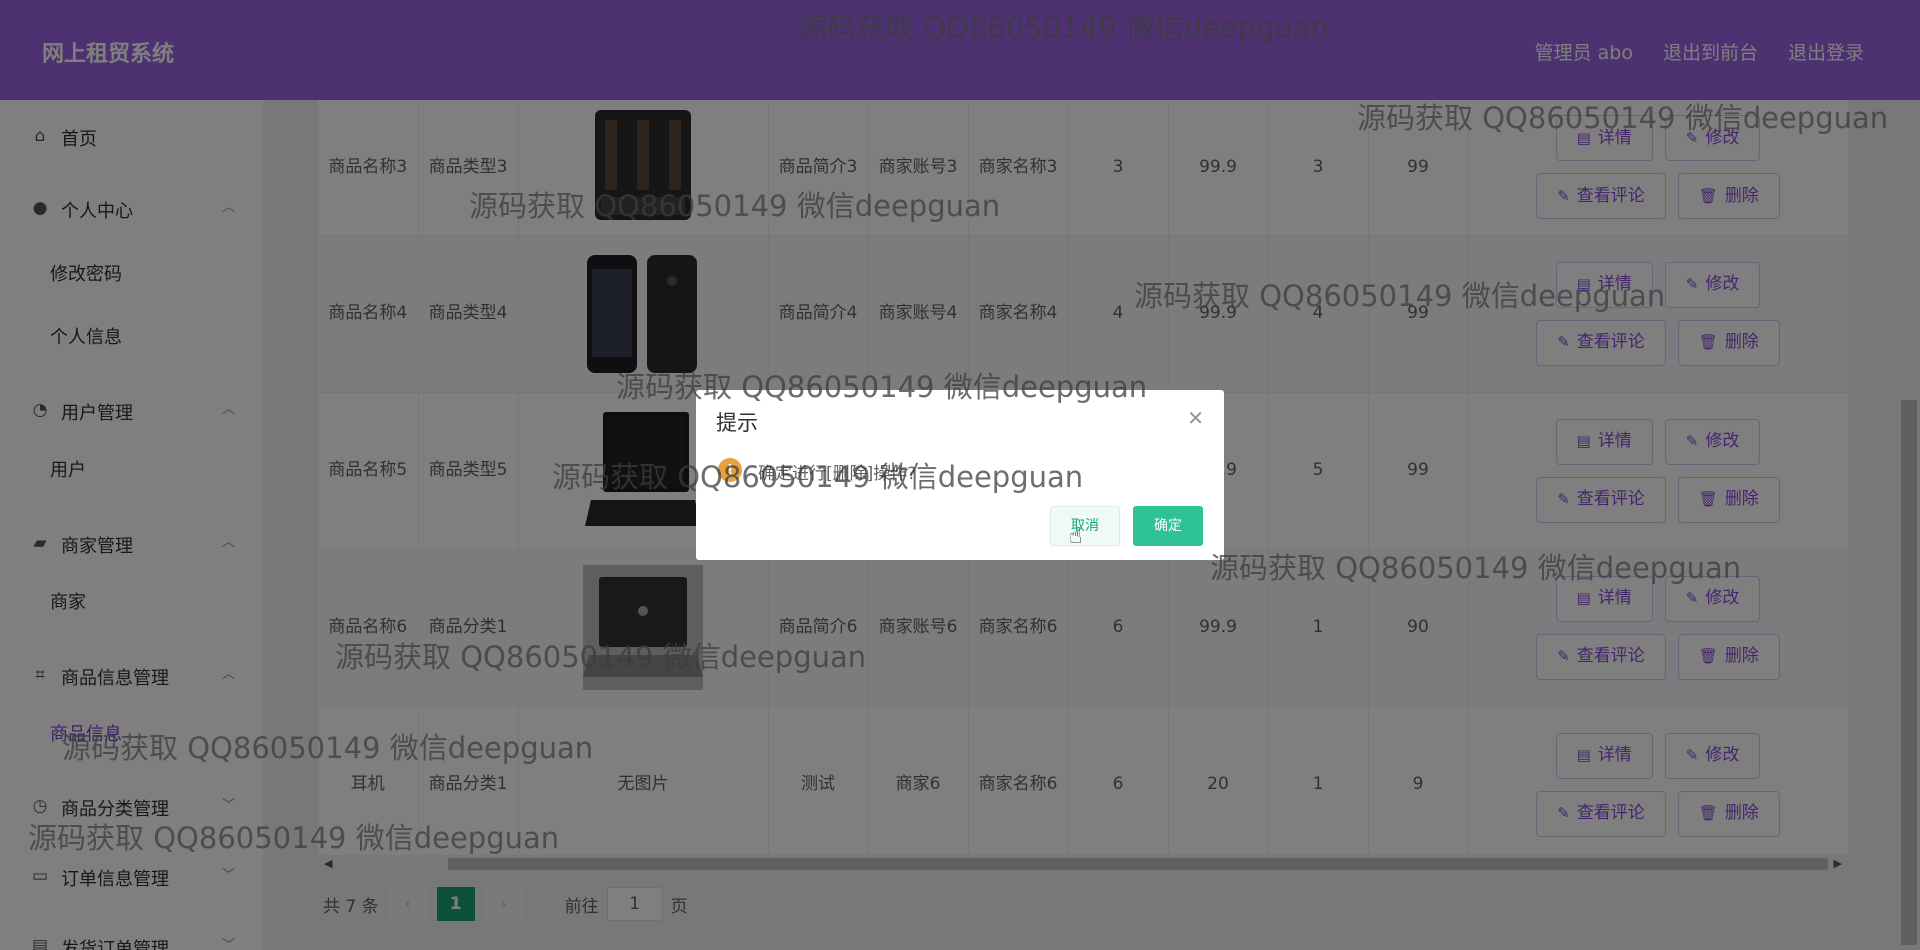 The height and width of the screenshot is (950, 1920). I want to click on cancel-button: 取消, so click(1085, 526).